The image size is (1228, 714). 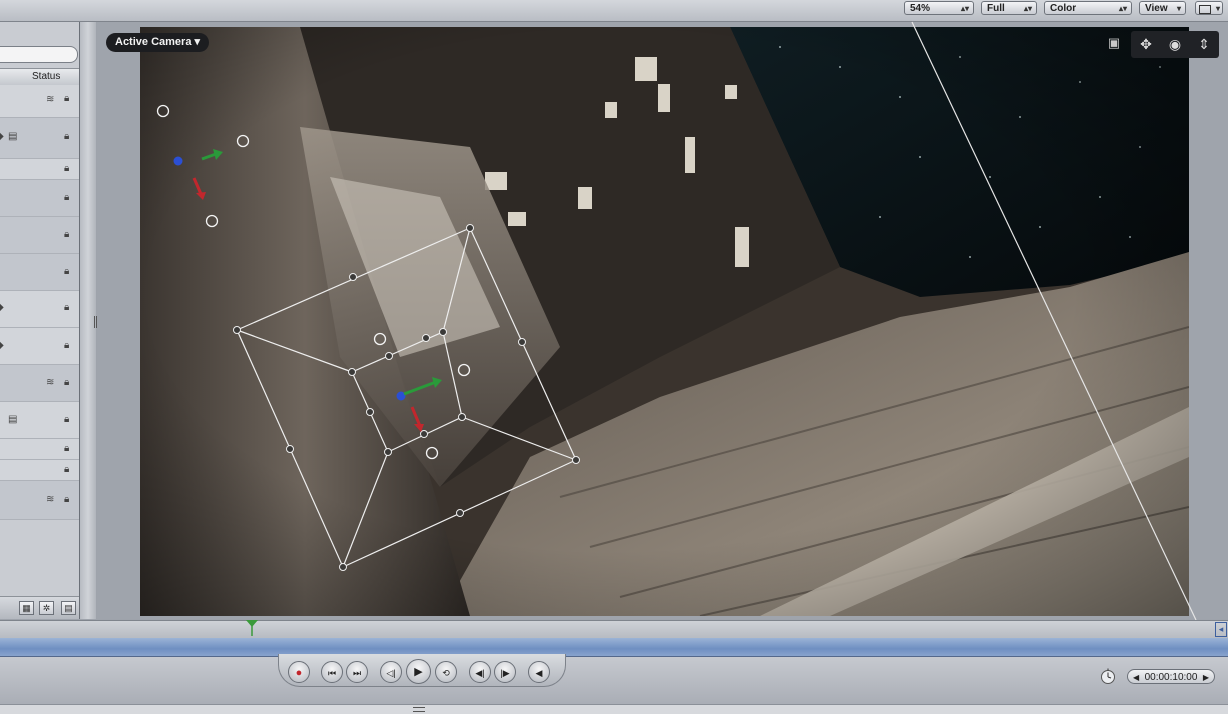 I want to click on next-keyframe-button: |▶, so click(x=505, y=672).